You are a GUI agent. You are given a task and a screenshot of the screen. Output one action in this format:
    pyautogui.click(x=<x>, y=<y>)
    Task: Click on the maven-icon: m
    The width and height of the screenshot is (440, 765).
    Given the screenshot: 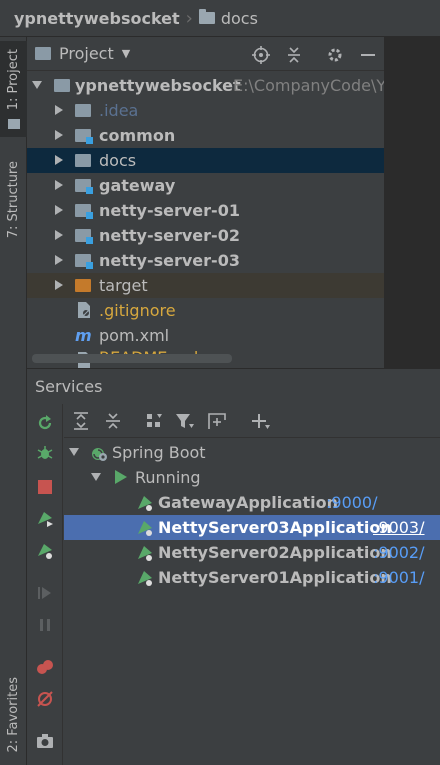 What is the action you would take?
    pyautogui.click(x=83, y=335)
    